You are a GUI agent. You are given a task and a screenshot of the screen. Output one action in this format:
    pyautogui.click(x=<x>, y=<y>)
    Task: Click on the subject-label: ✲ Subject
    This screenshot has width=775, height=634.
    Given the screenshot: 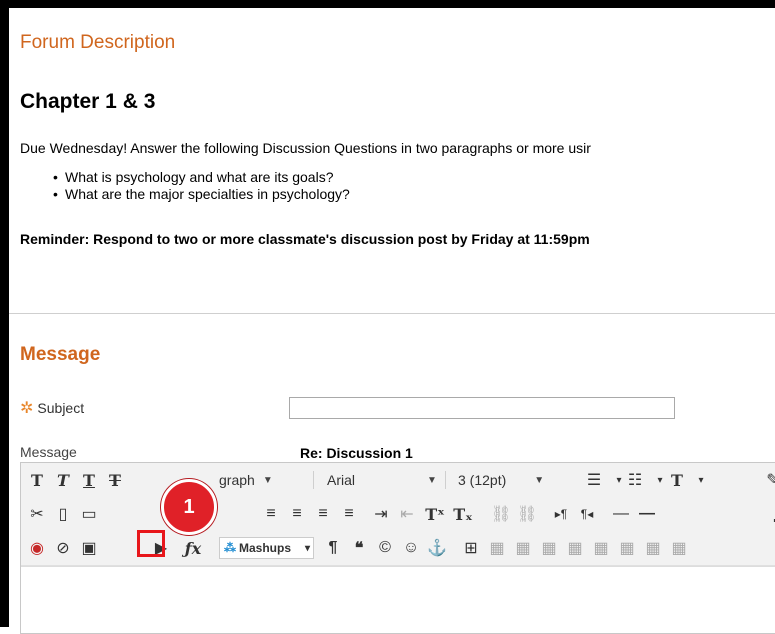 What is the action you would take?
    pyautogui.click(x=52, y=408)
    